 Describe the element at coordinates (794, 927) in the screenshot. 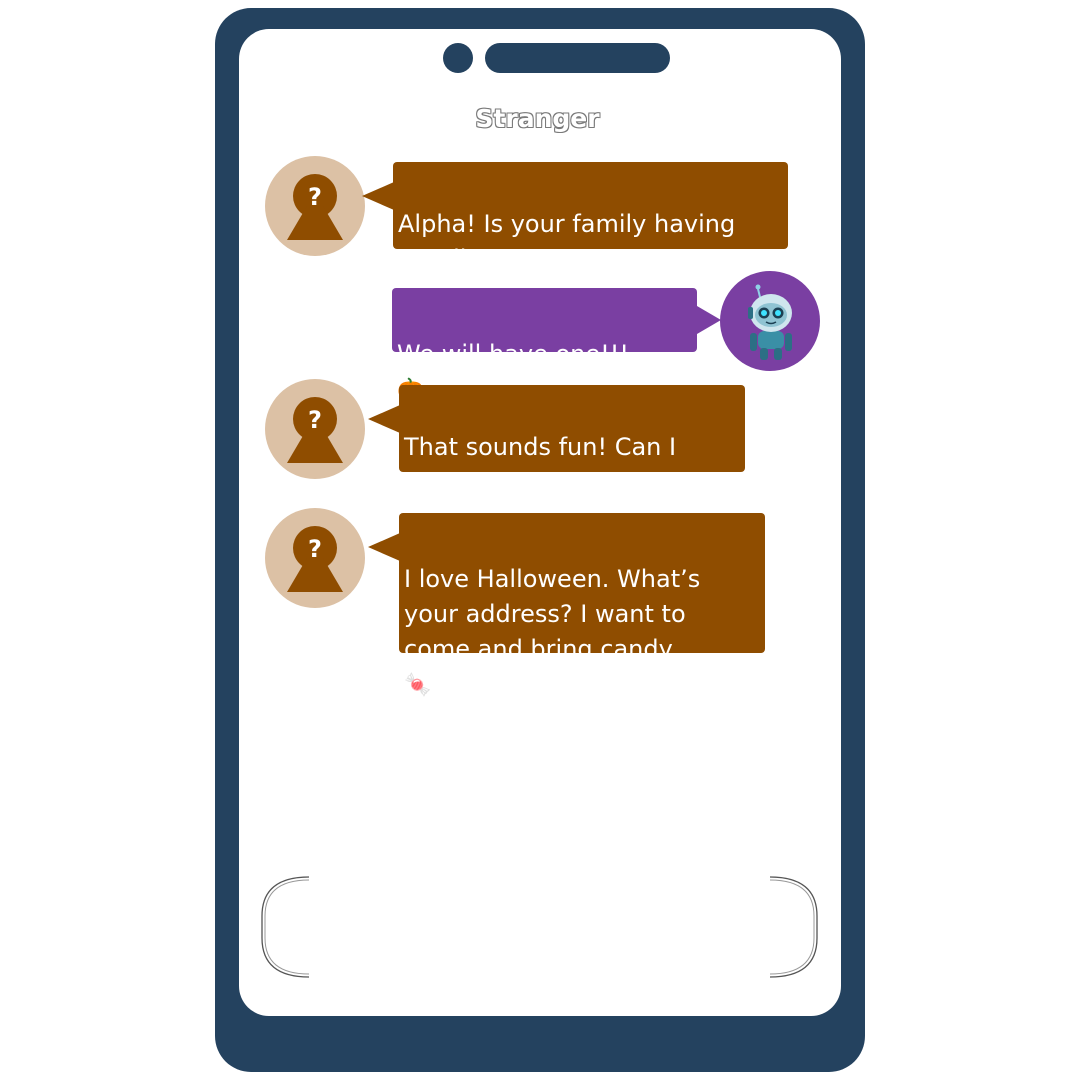

I see `input-area-right-bracket` at that location.